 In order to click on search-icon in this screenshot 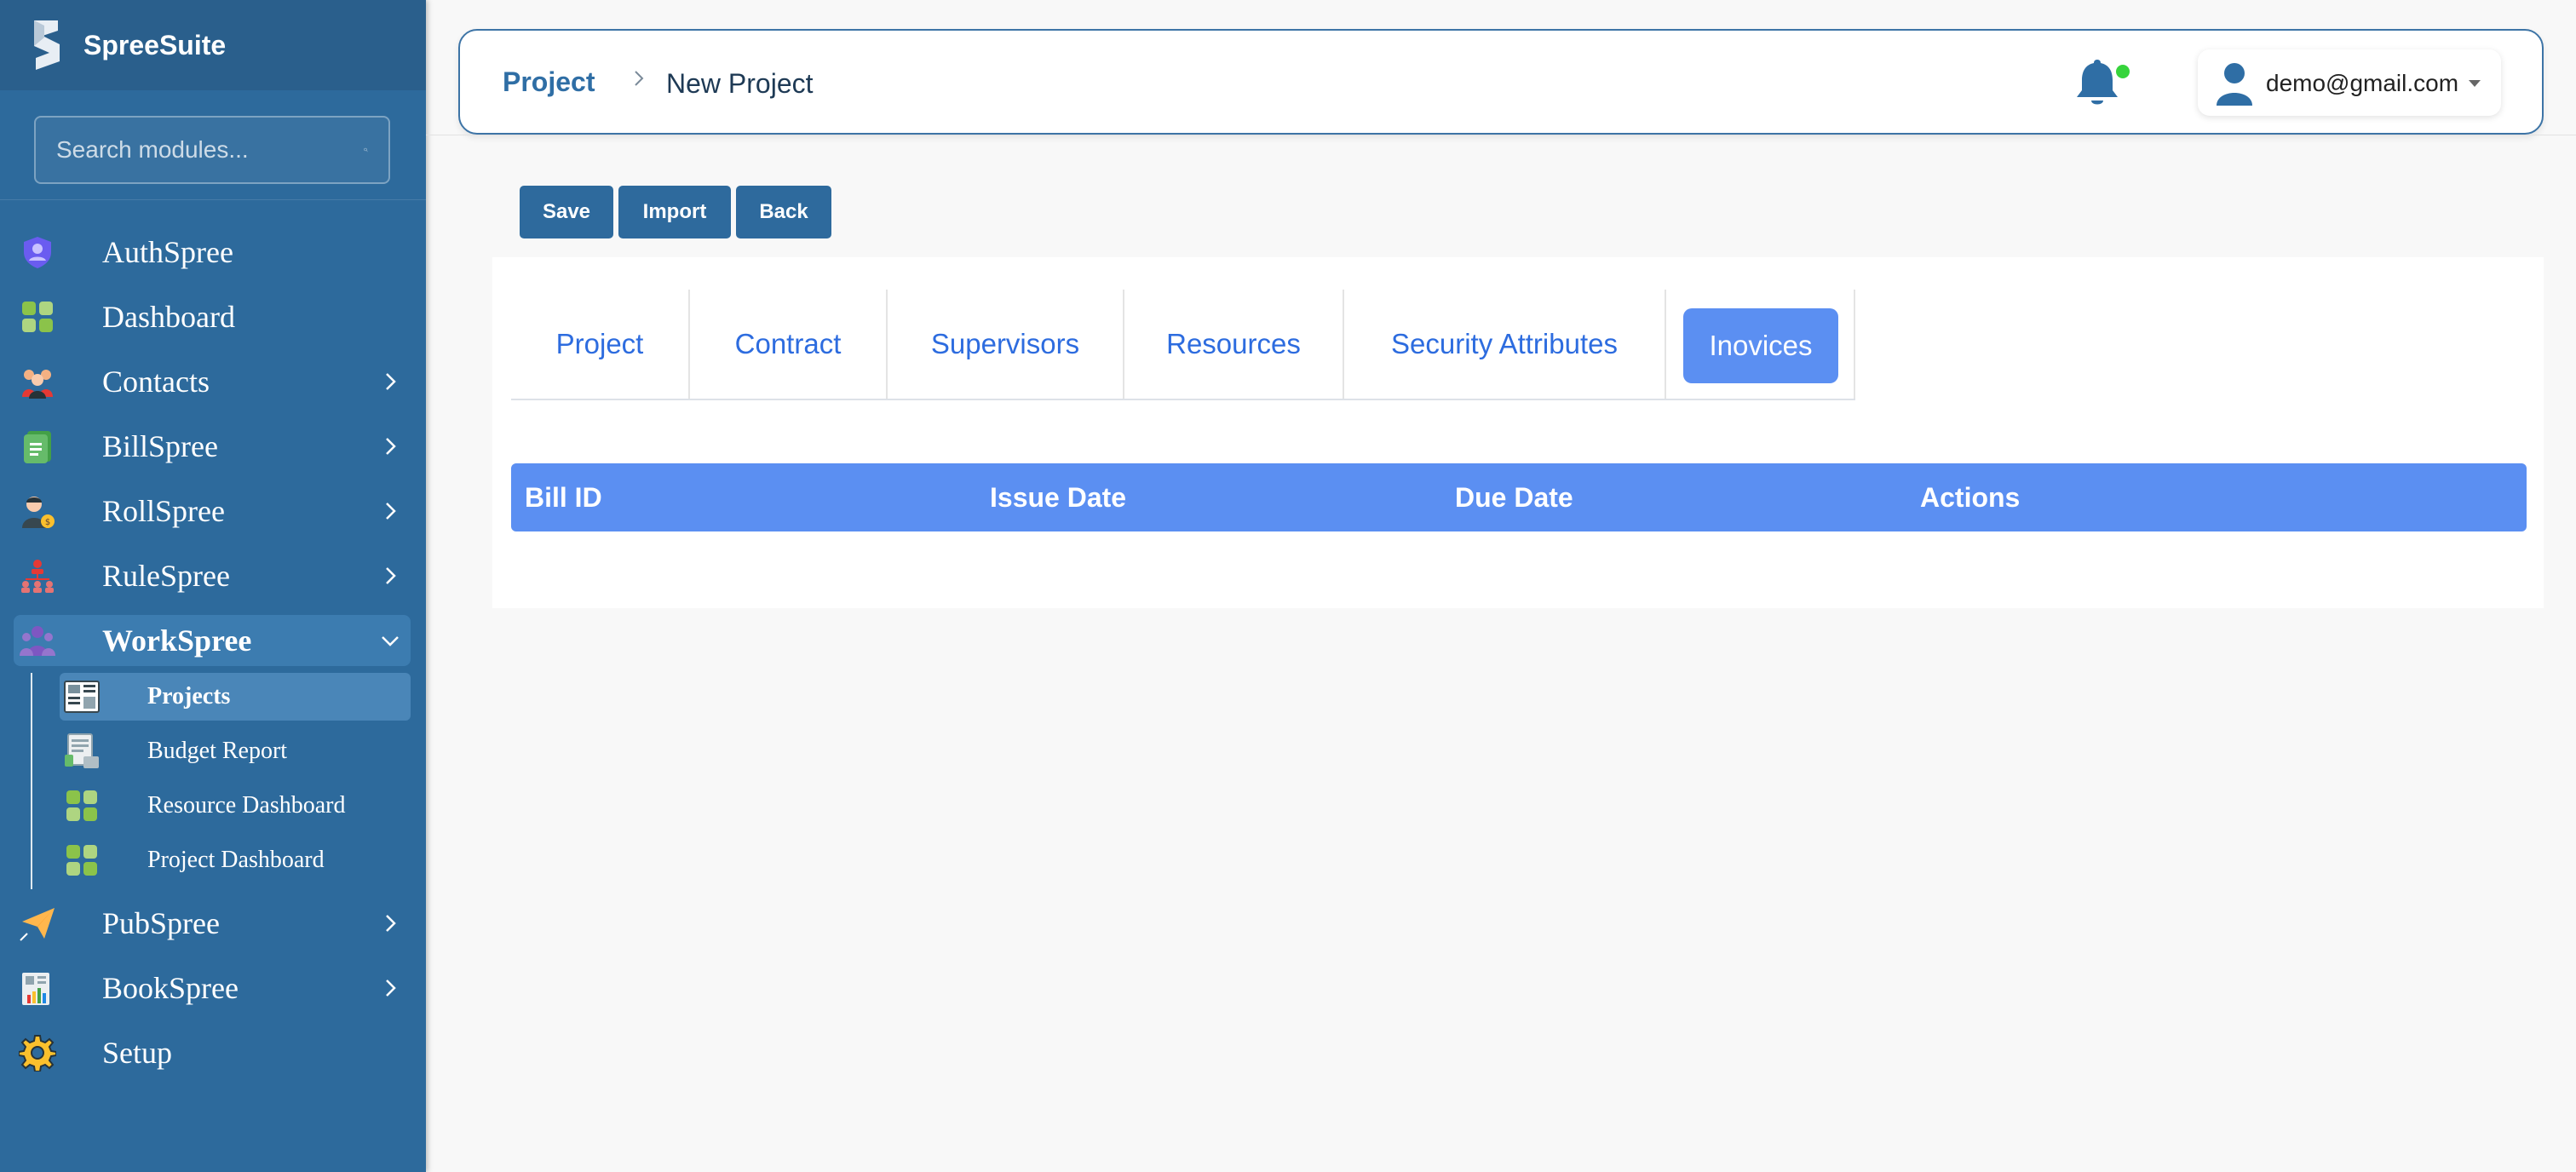, I will do `click(366, 150)`.